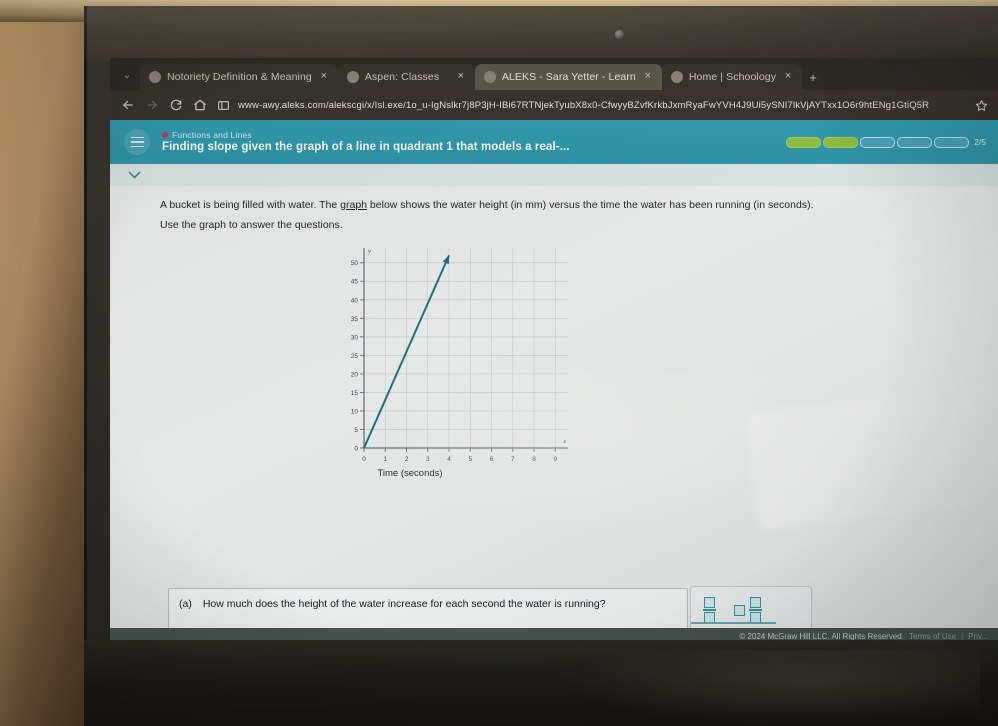  What do you see at coordinates (468, 135) in the screenshot?
I see `topic-kicker-row: Functions and Lines` at bounding box center [468, 135].